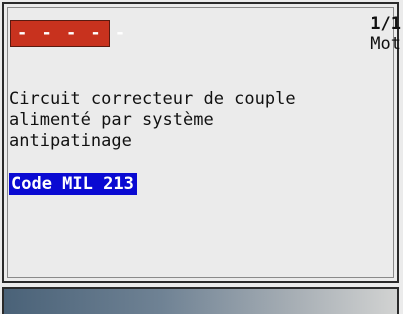  I want to click on description-line: alimenté par système, so click(111, 120).